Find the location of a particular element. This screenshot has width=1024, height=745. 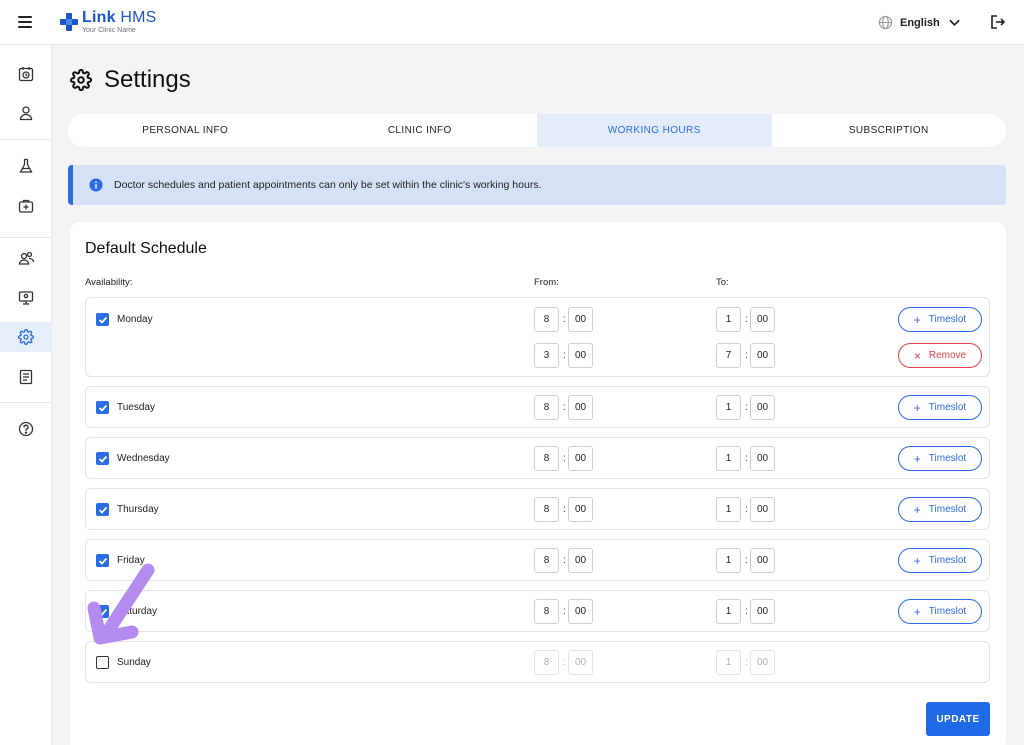

sidebar-item-pharmacy is located at coordinates (26, 206).